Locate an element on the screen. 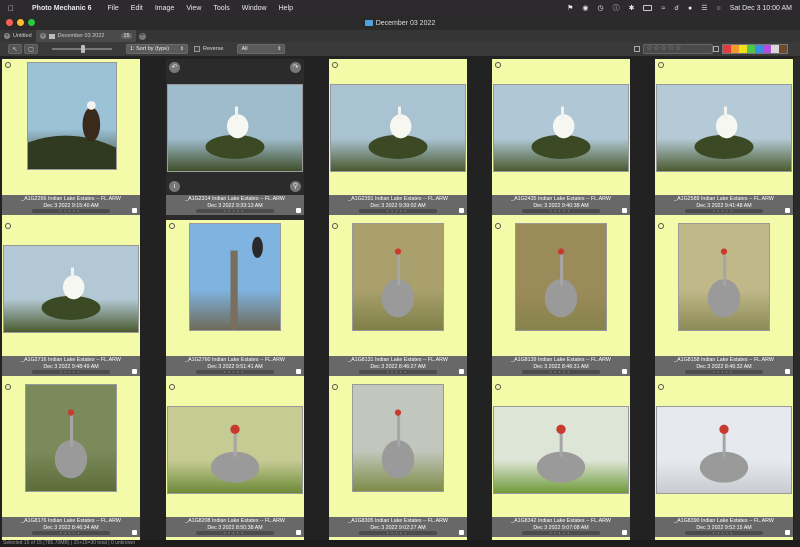 The width and height of the screenshot is (800, 547). magnify-icon: ⚲ is located at coordinates (295, 186).